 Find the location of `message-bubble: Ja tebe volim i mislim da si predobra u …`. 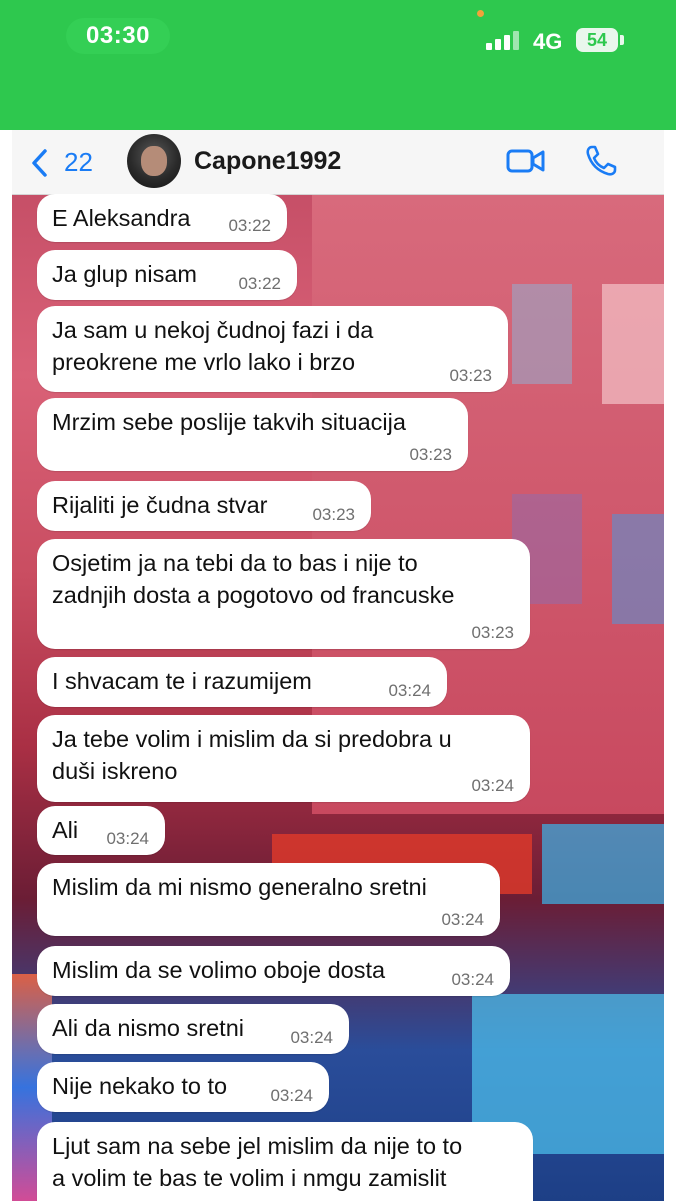

message-bubble: Ja tebe volim i mislim da si predobra u … is located at coordinates (283, 758).